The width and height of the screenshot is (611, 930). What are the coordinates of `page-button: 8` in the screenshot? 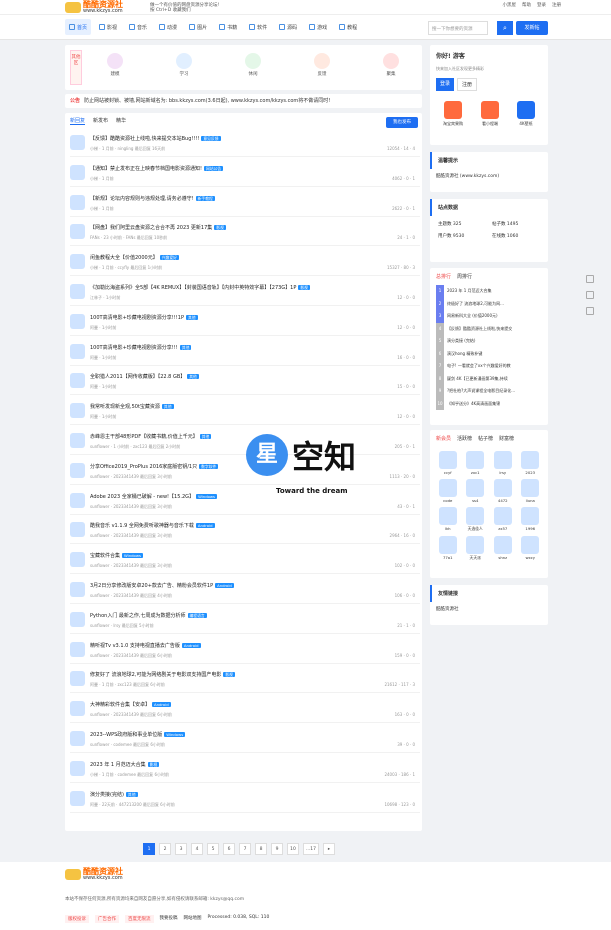 It's located at (261, 849).